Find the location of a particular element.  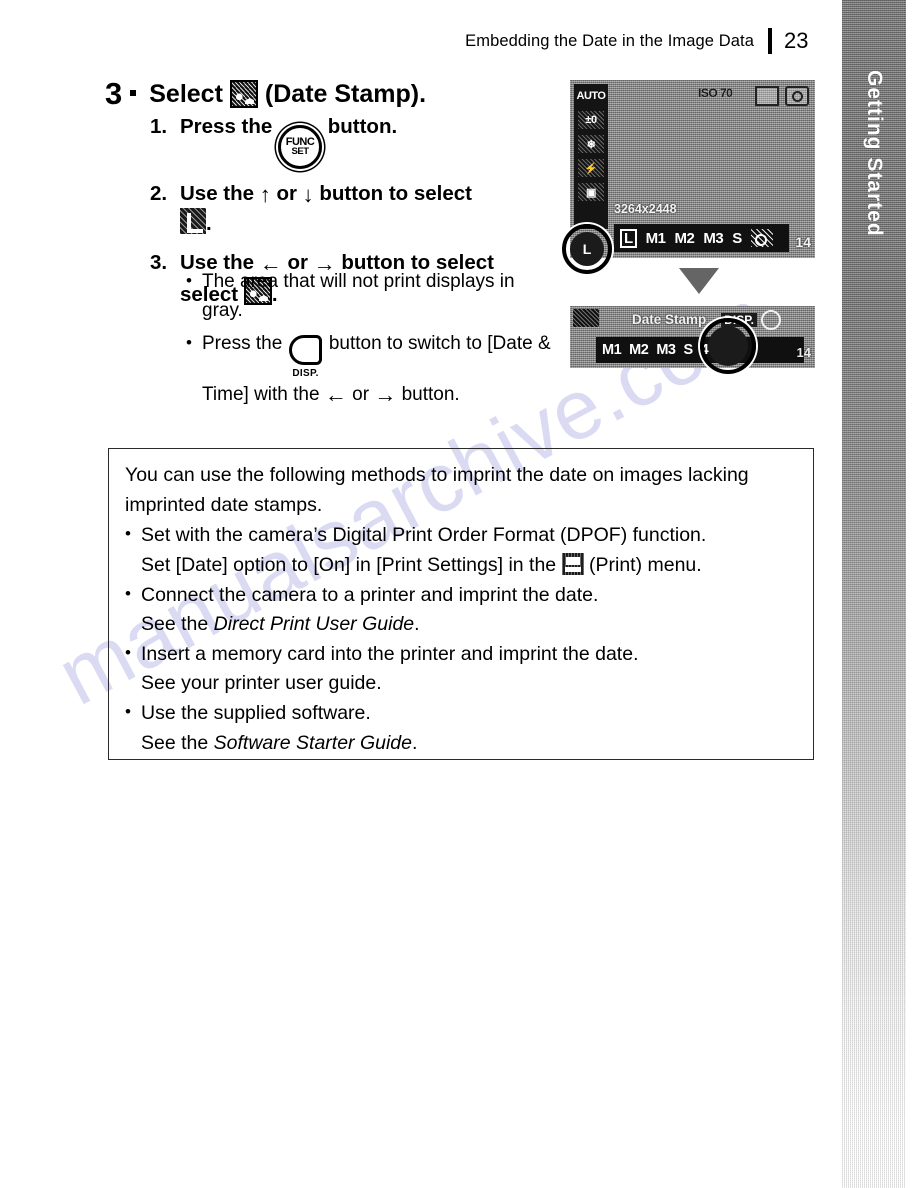

arrow-down-icon: ↓ is located at coordinates (308, 194).